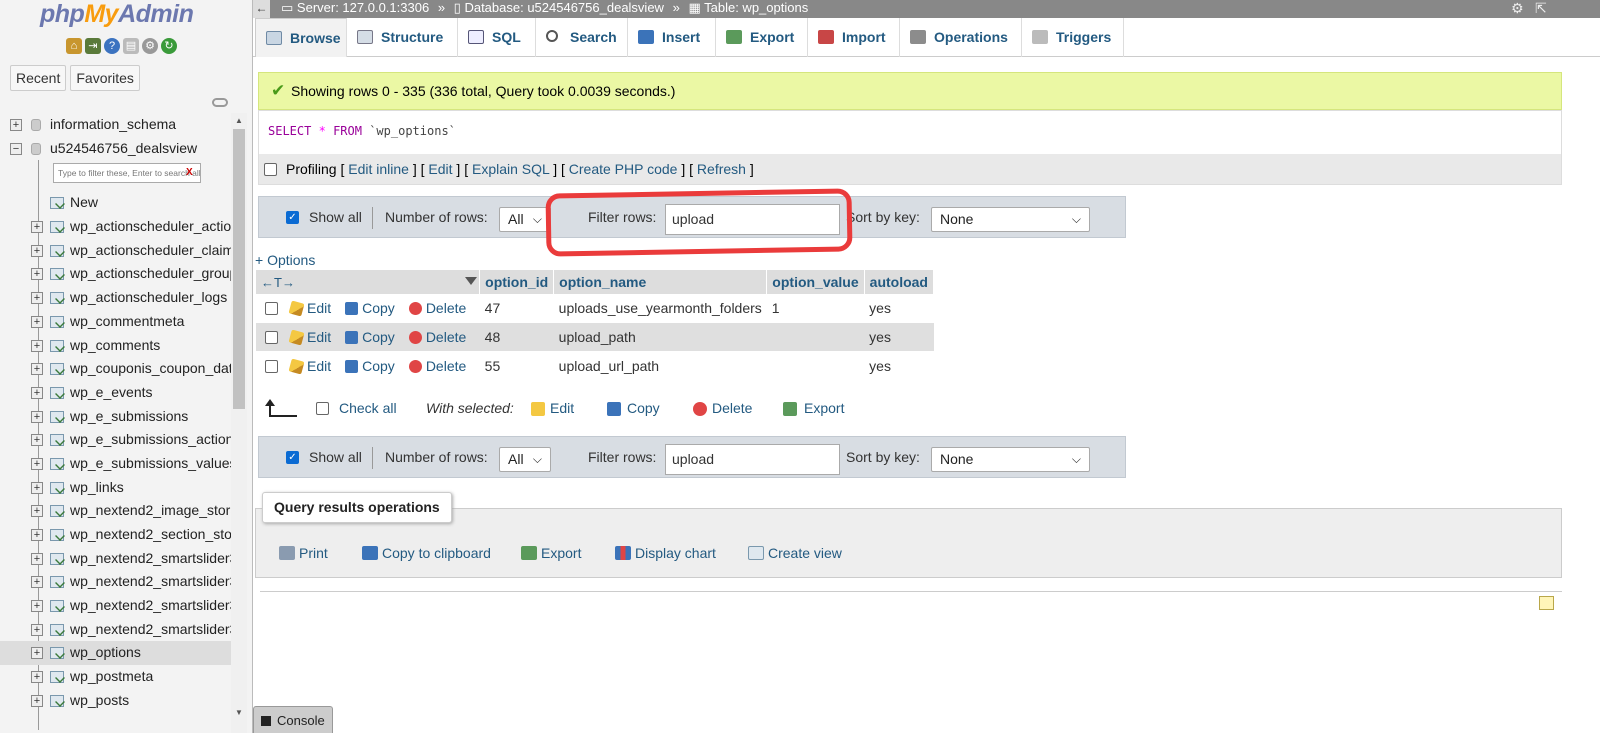  Describe the element at coordinates (402, 37) in the screenshot. I see `tab-structure: Structure` at that location.